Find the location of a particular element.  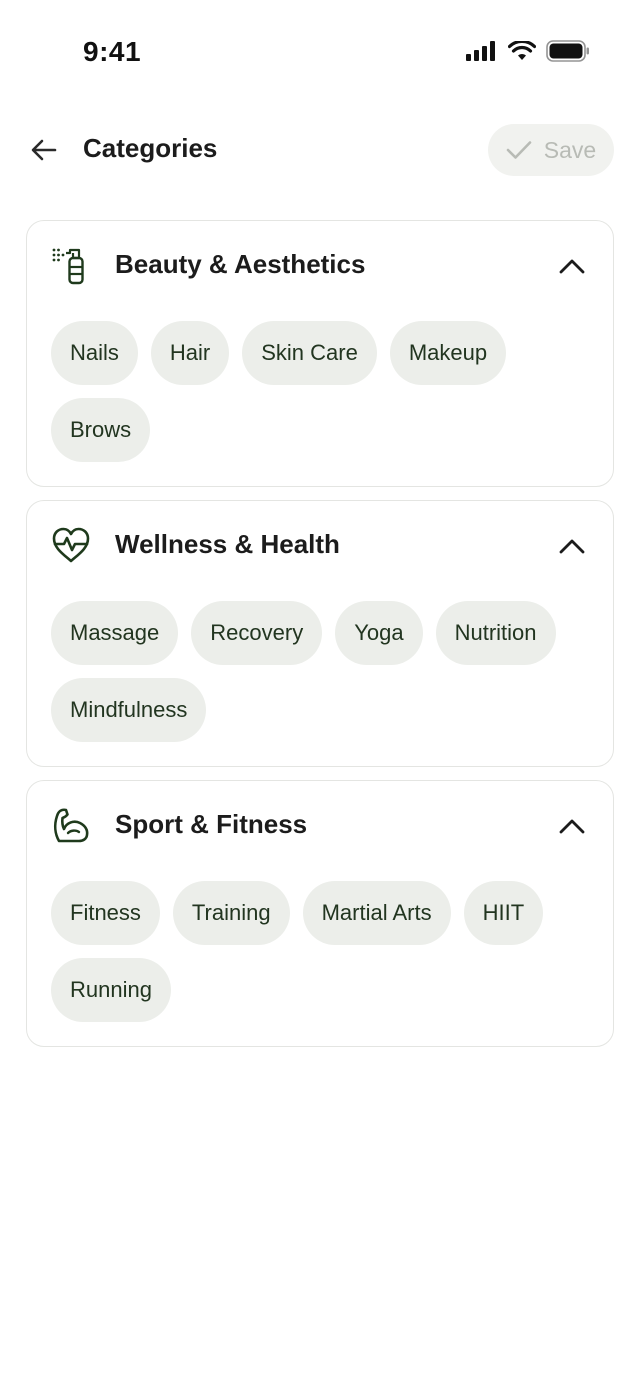

arrow-left-icon is located at coordinates (44, 150).